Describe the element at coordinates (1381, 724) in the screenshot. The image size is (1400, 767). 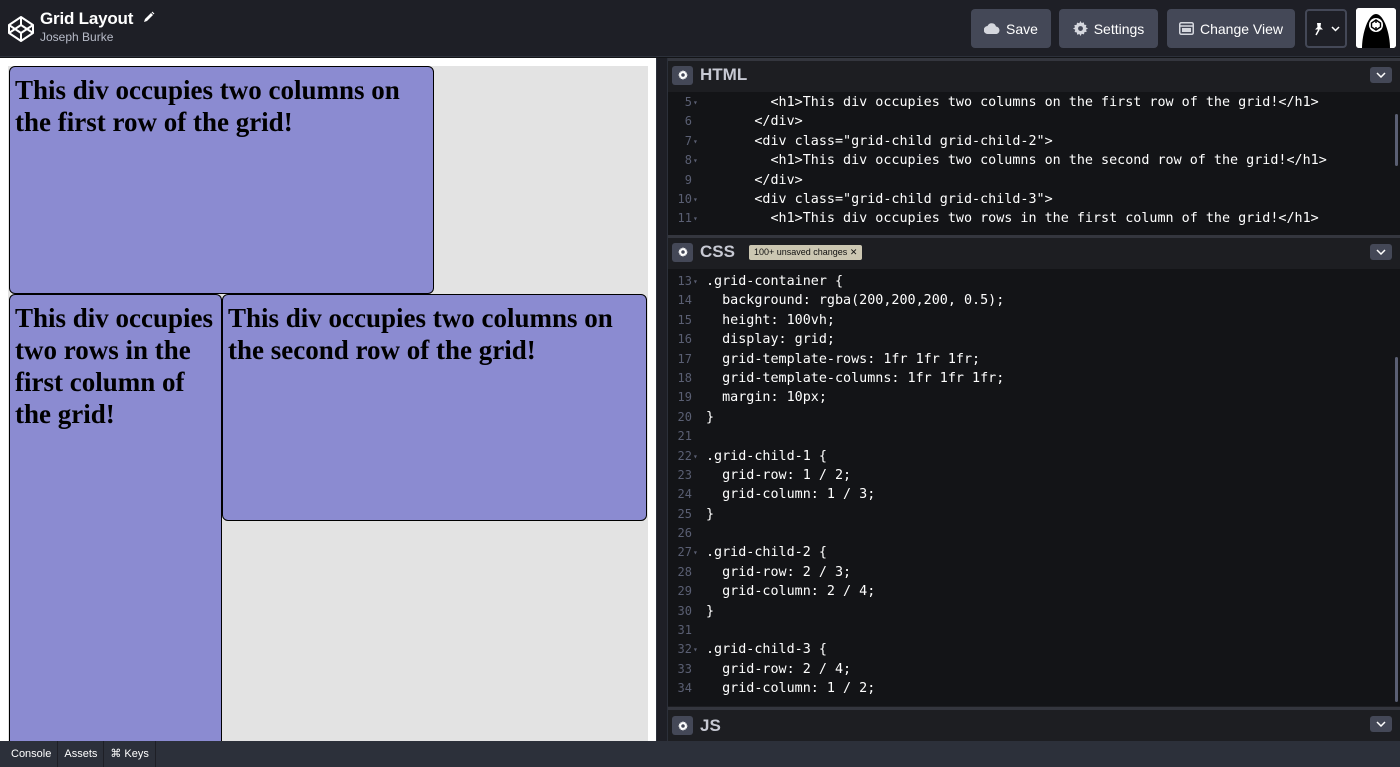
I see `js-collapse-button` at that location.